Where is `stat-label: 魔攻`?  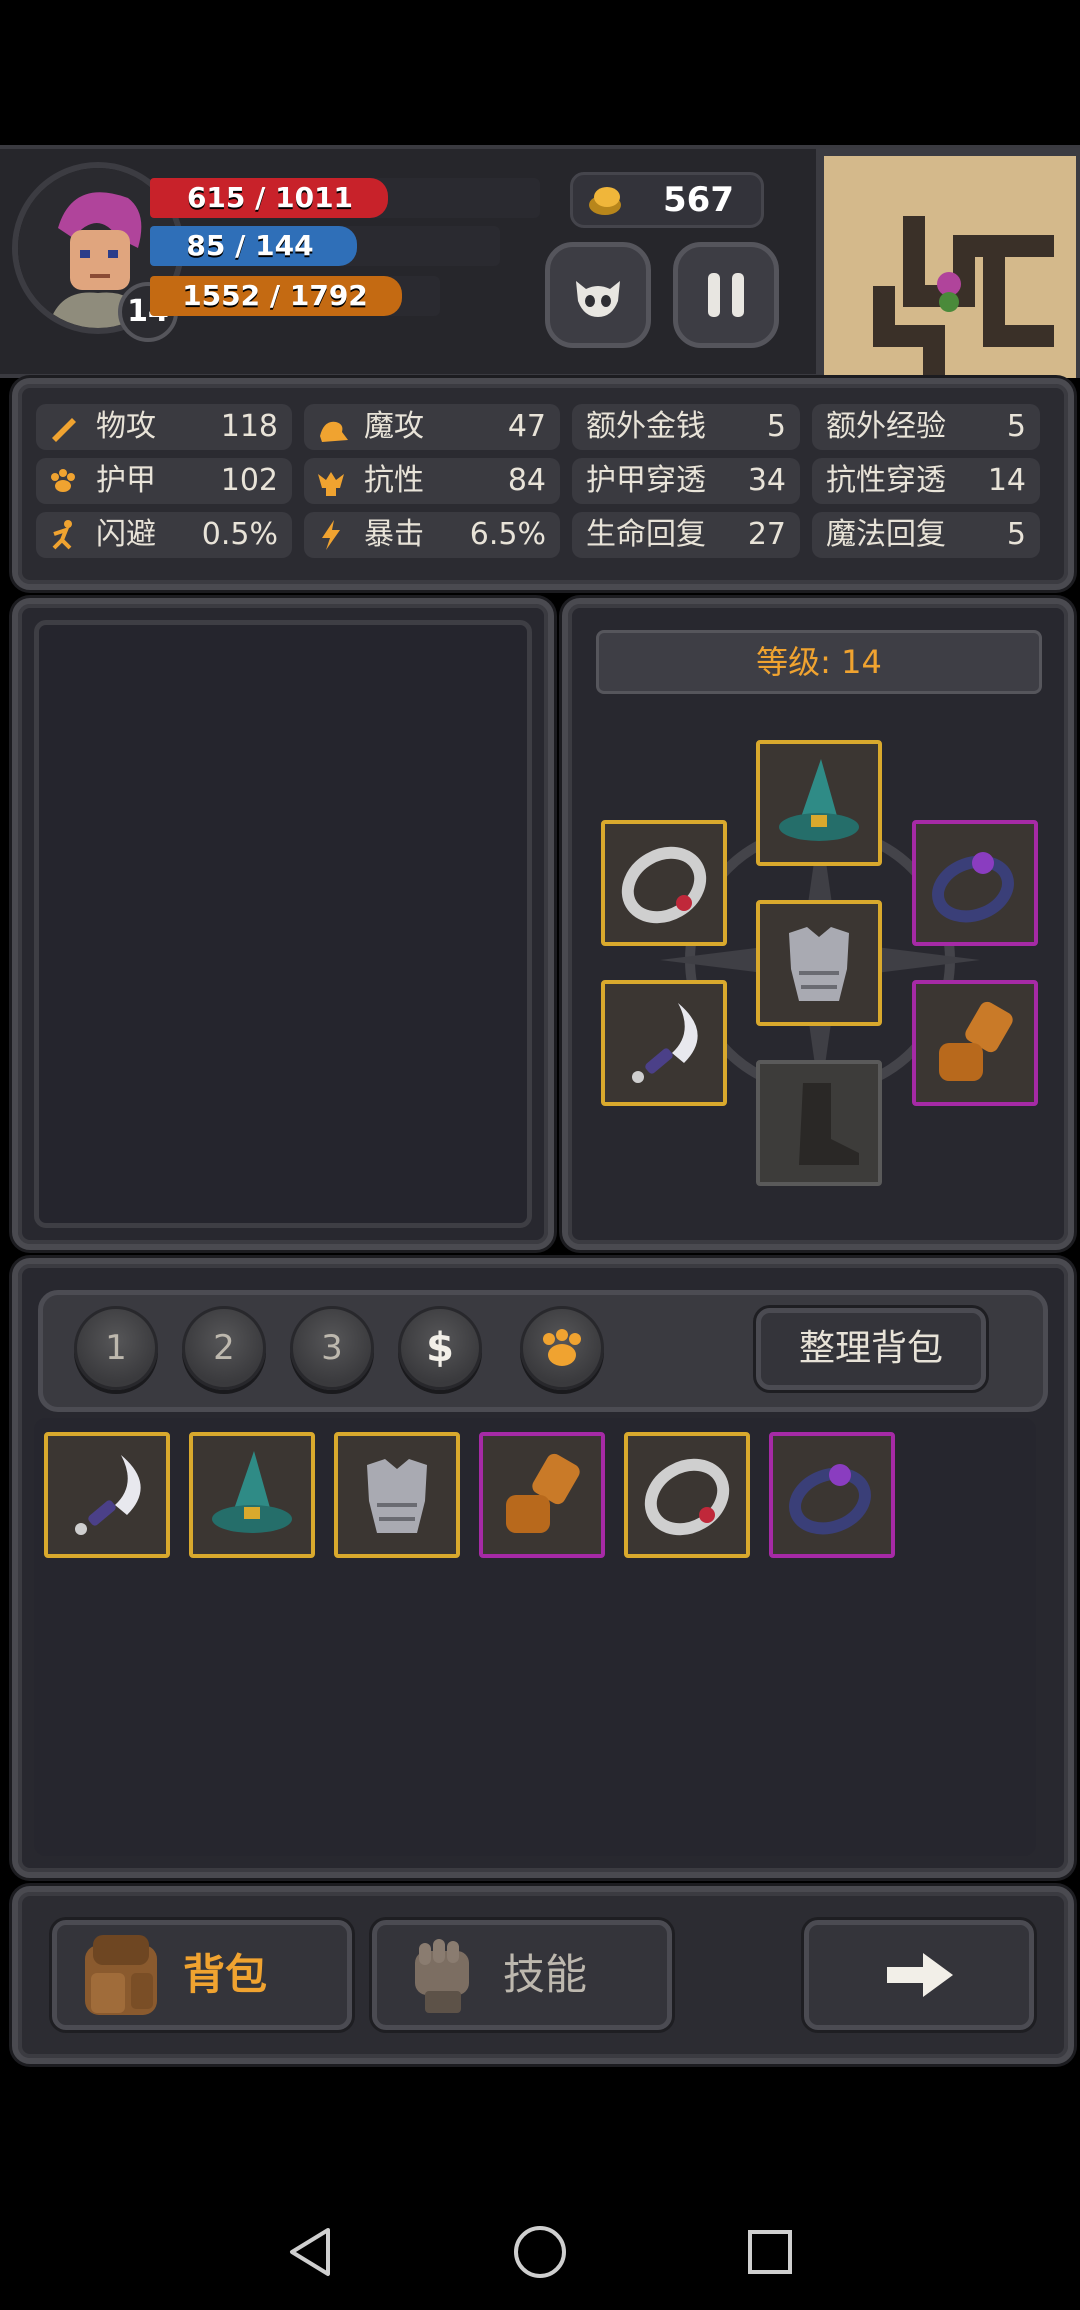
stat-label: 魔攻 is located at coordinates (394, 426).